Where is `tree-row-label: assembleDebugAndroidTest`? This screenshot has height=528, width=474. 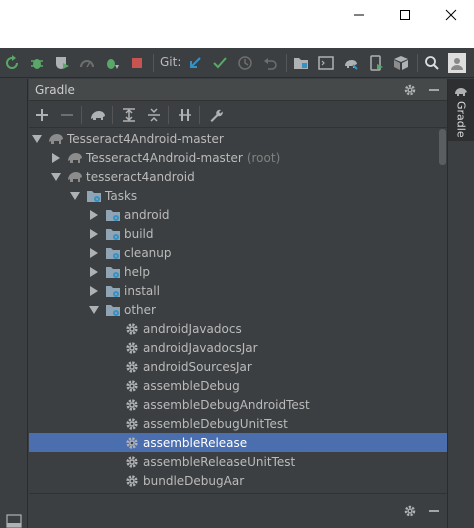
tree-row-label: assembleDebugAndroidTest is located at coordinates (226, 404).